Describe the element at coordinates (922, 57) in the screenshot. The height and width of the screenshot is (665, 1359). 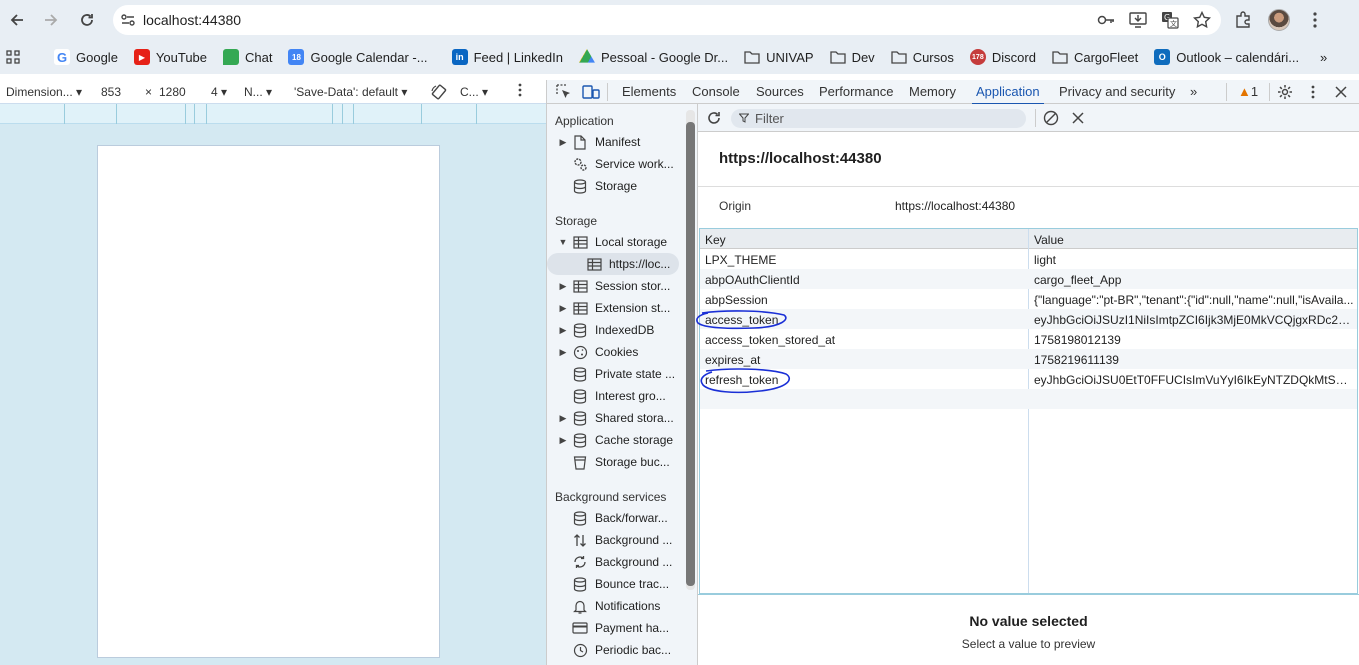
I see `bookmark-cursos: Cursos` at that location.